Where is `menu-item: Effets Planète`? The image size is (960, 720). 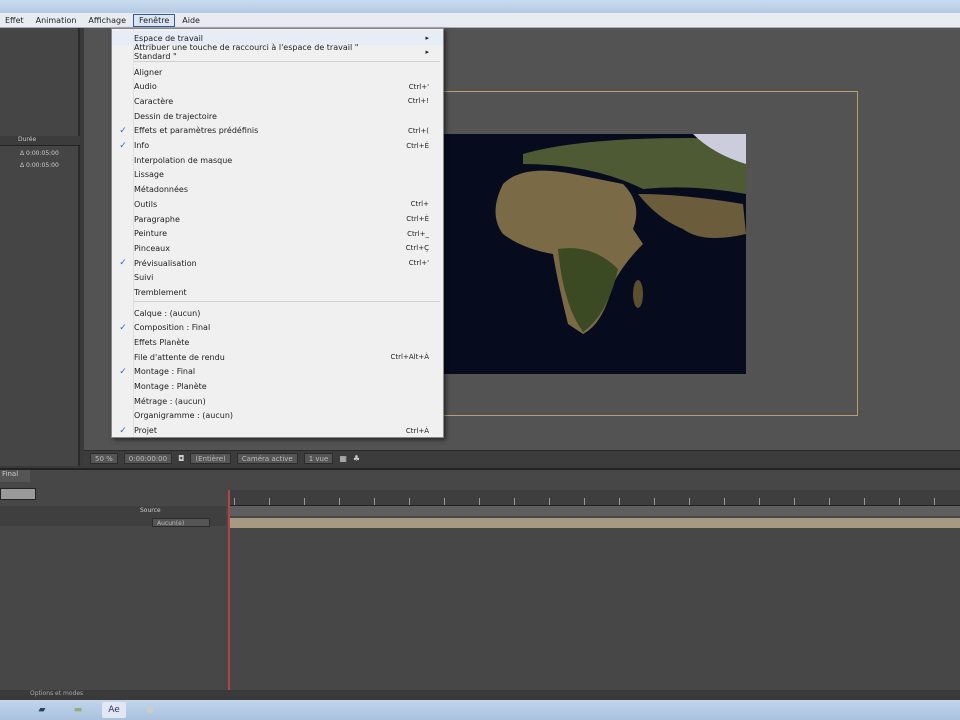 menu-item: Effets Planète is located at coordinates (277, 342).